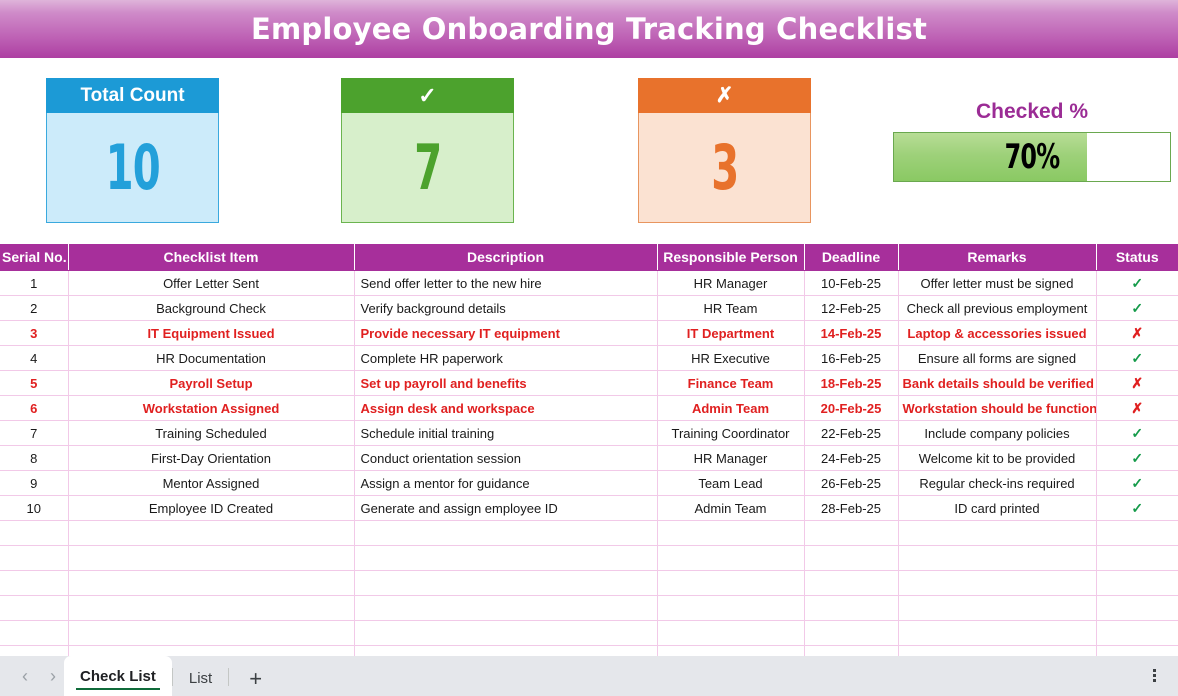  I want to click on cell-checklist-item: HR Documentation, so click(211, 358).